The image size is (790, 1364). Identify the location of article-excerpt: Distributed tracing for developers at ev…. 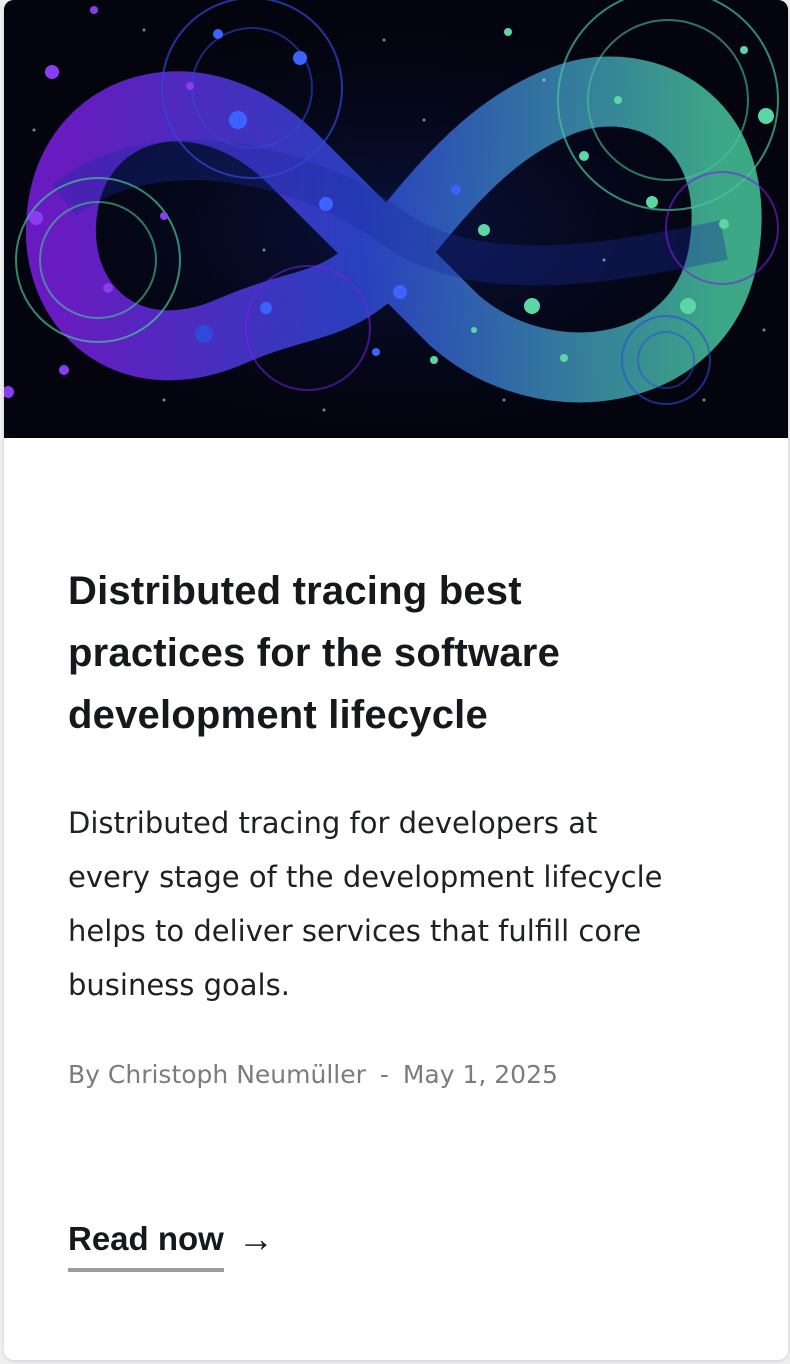
(365, 904).